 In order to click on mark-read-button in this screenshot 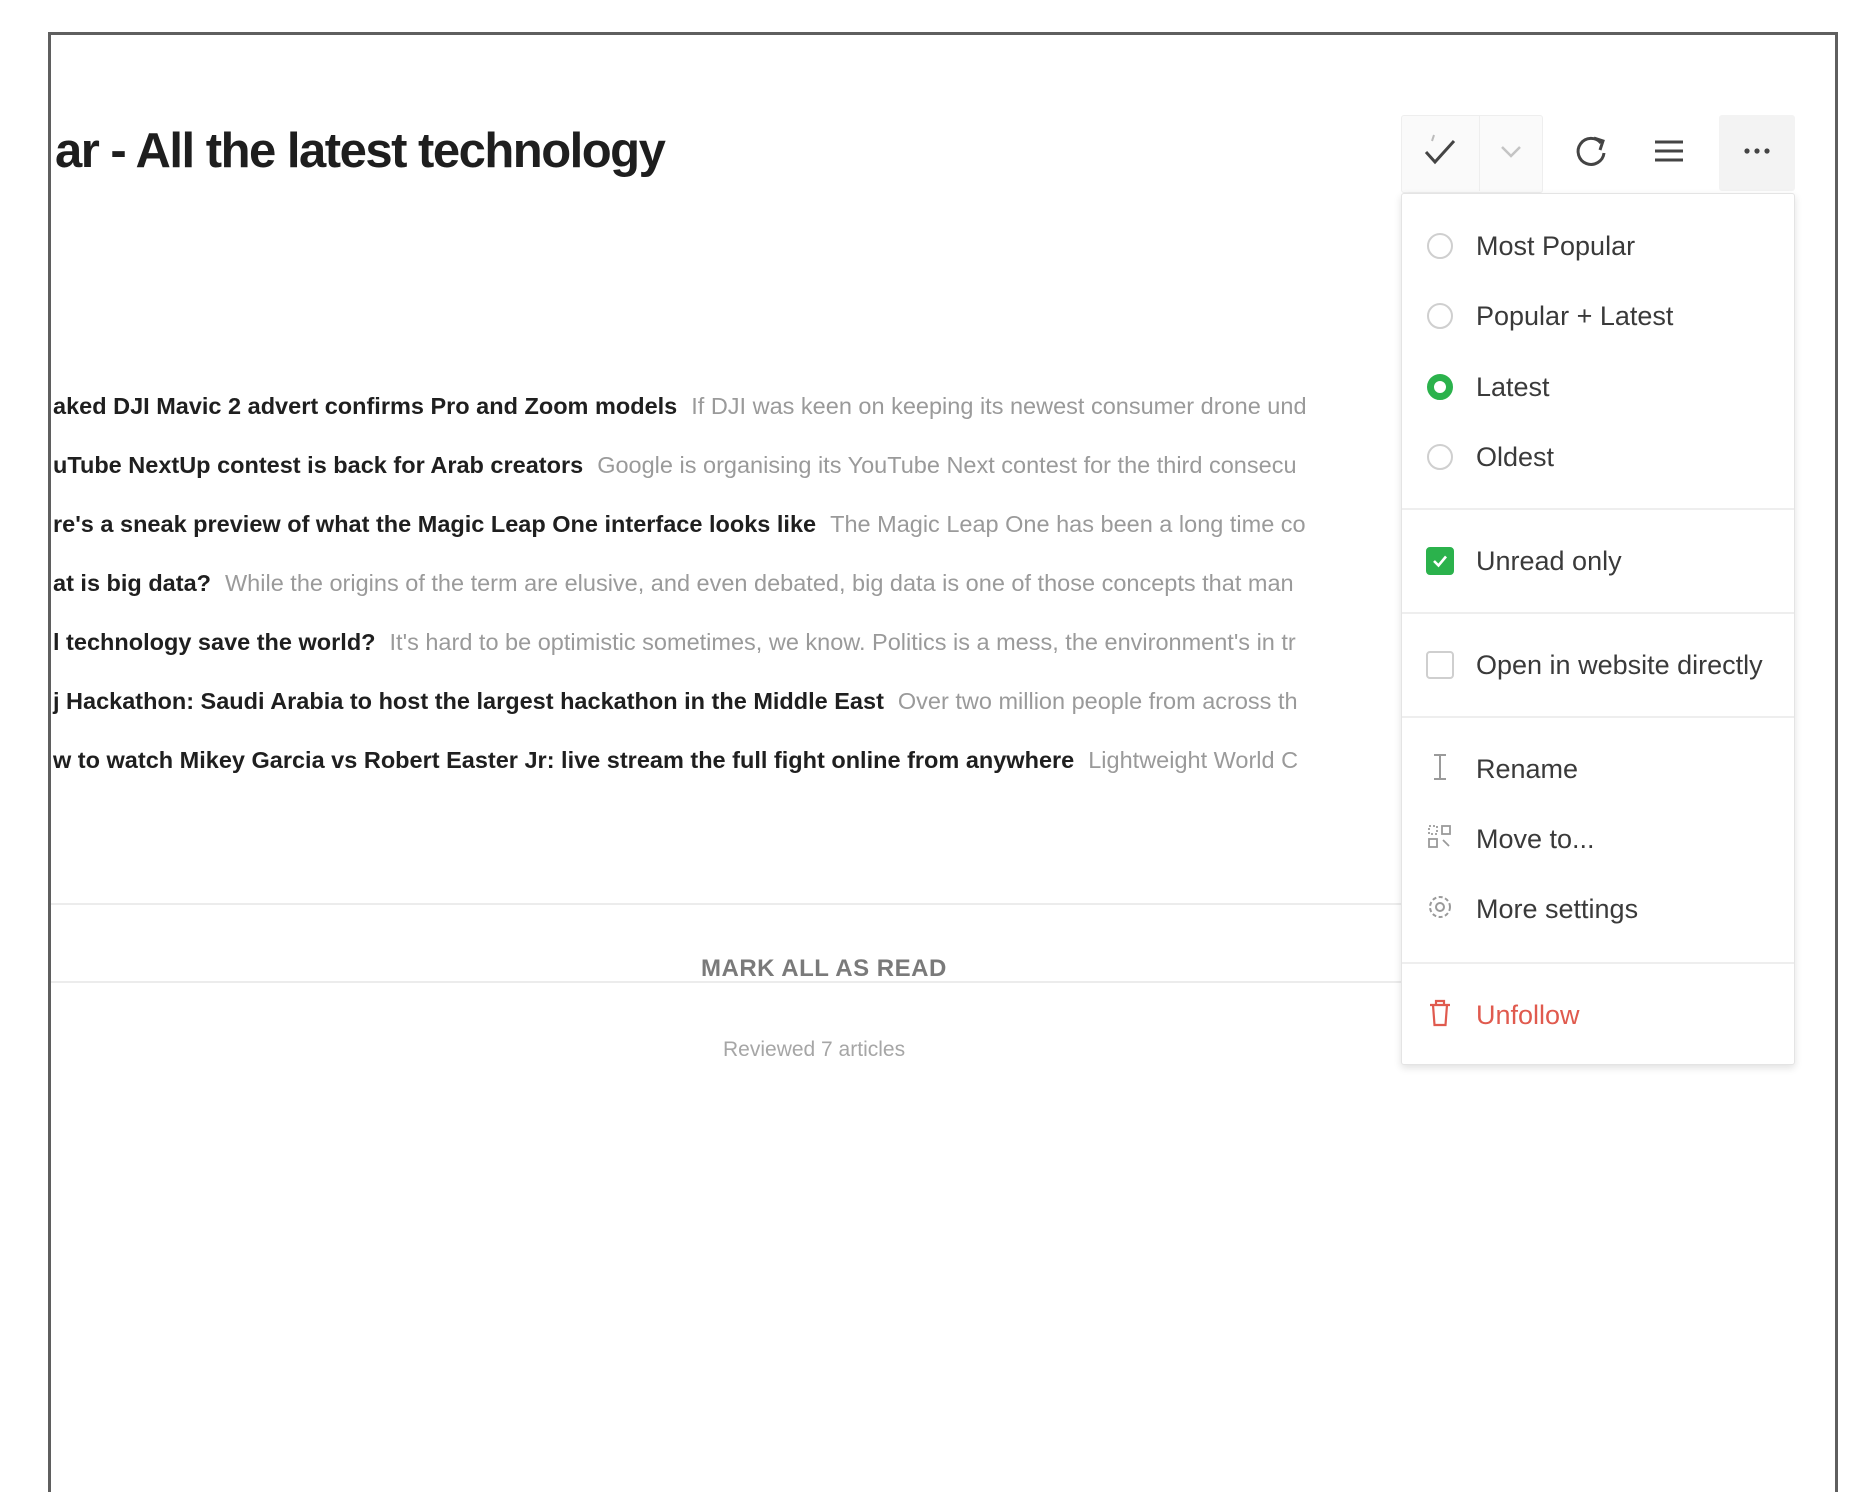, I will do `click(1440, 153)`.